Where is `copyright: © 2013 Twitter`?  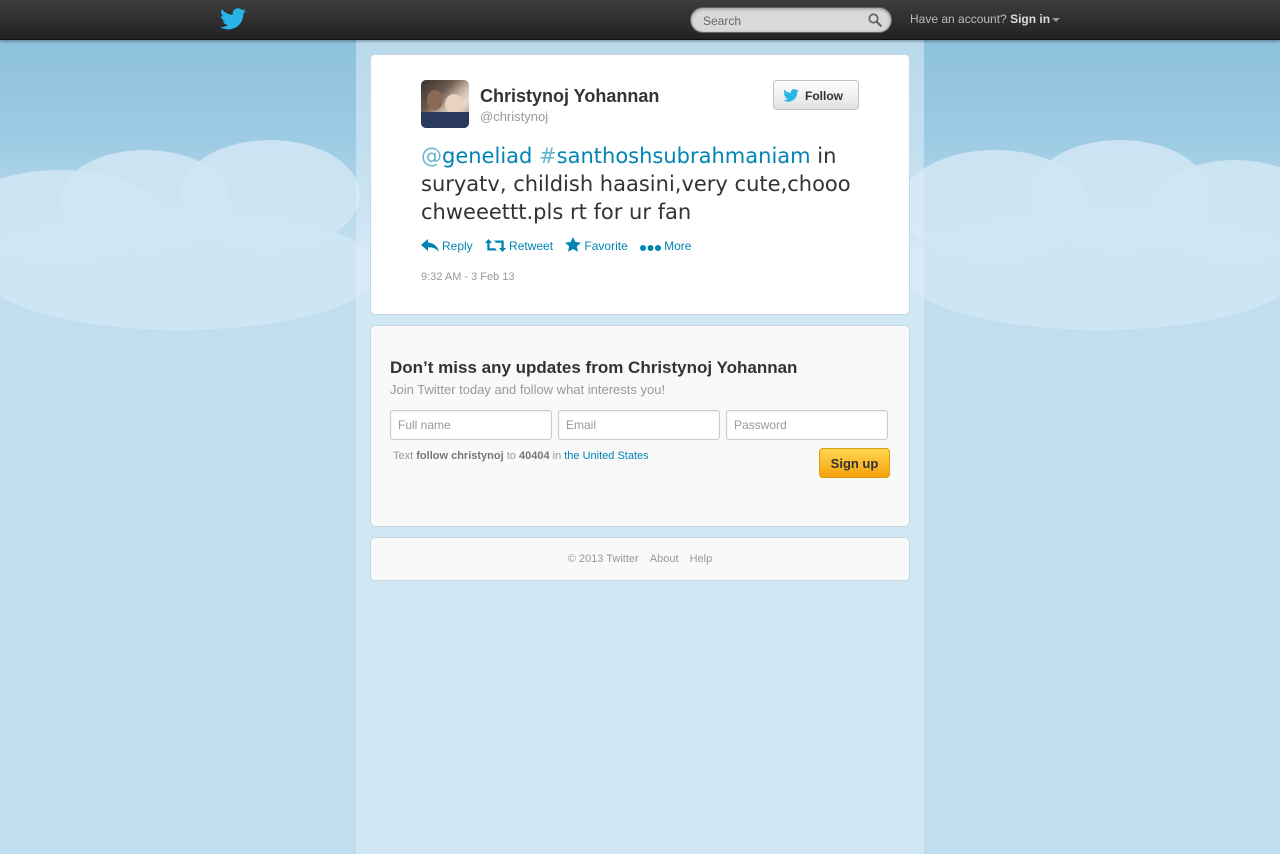
copyright: © 2013 Twitter is located at coordinates (603, 559).